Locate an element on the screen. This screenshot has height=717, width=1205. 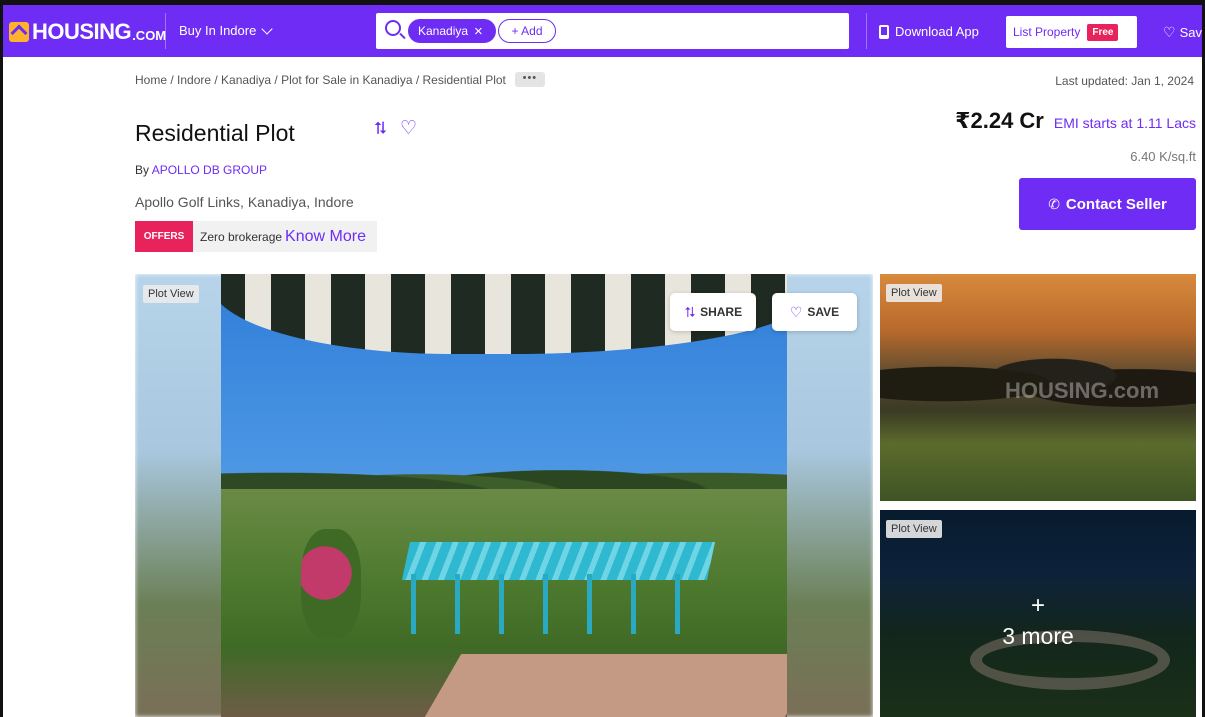
chevron-down-icon is located at coordinates (267, 28).